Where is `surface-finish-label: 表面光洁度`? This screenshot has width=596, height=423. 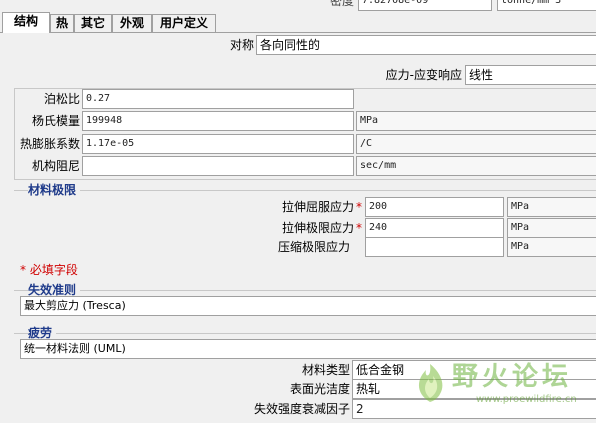 surface-finish-label: 表面光洁度 is located at coordinates (319, 389).